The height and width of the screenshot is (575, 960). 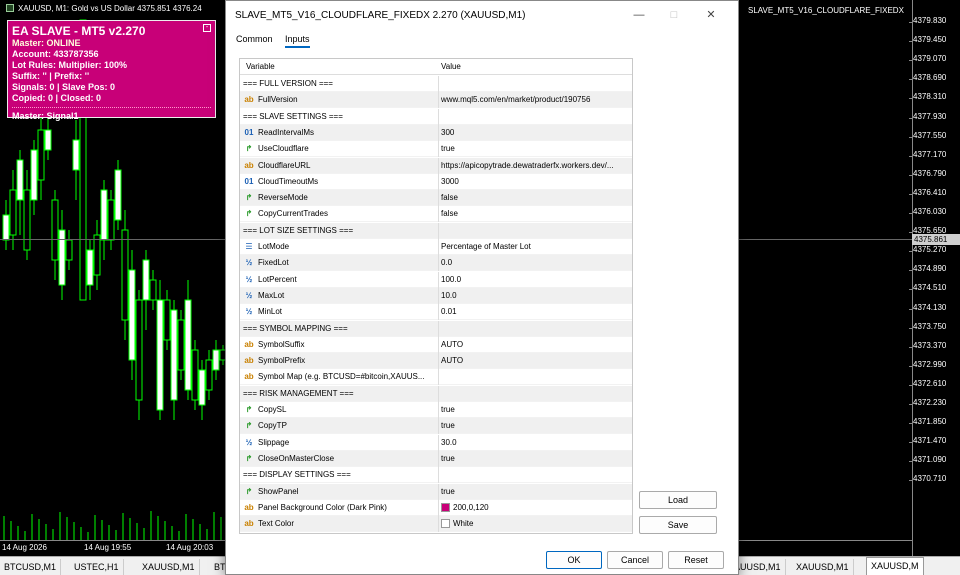 I want to click on type-bool-icon: ↱, so click(x=249, y=458).